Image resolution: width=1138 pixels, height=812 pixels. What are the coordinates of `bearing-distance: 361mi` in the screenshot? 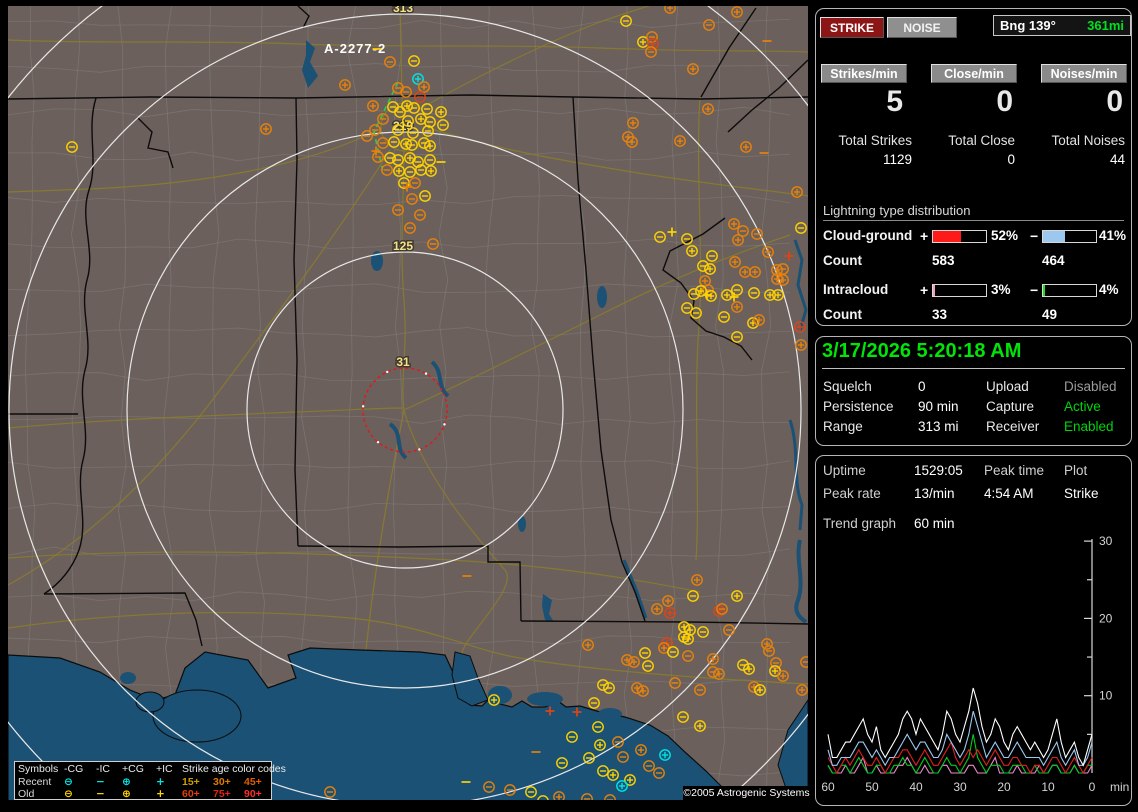 It's located at (1105, 25).